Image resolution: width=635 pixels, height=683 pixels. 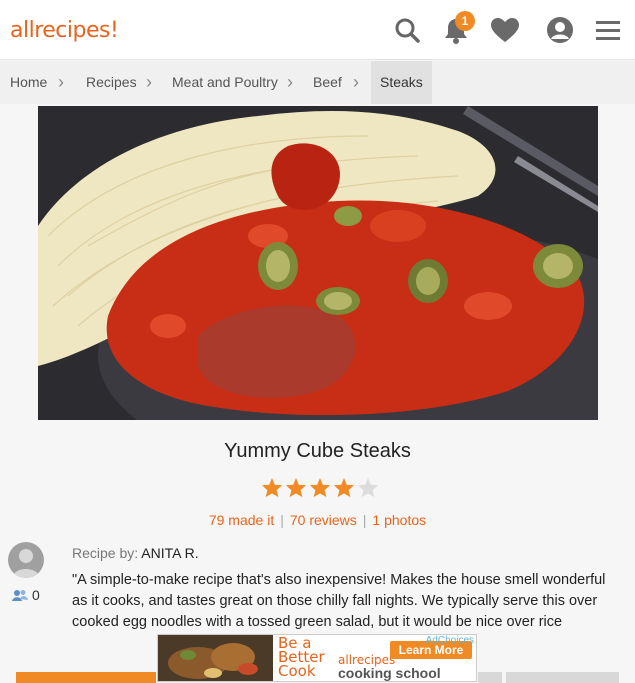 What do you see at coordinates (28, 82) in the screenshot?
I see `breadcrumb-home: Home` at bounding box center [28, 82].